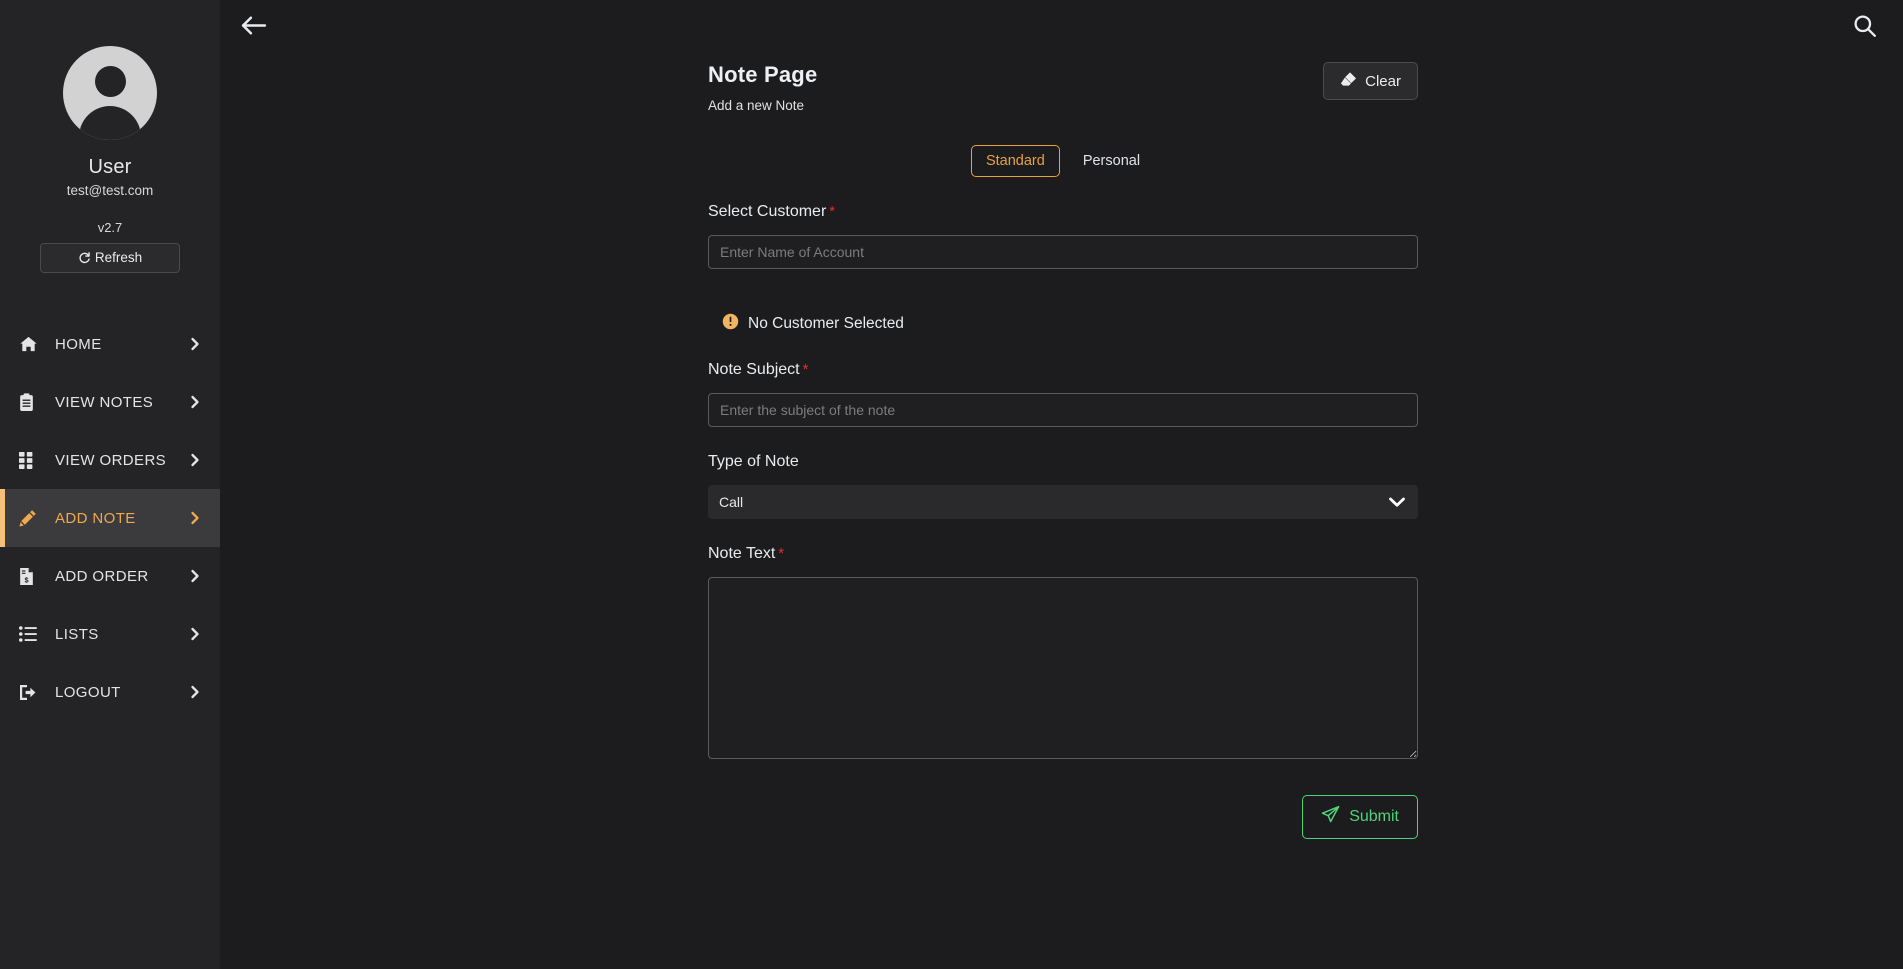 This screenshot has width=1903, height=969. I want to click on clipboard-icon, so click(30, 402).